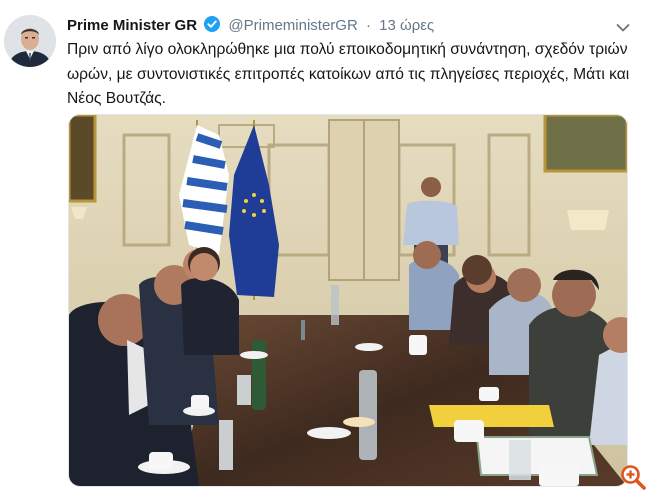  I want to click on author-handle: @PrimeministerGR, so click(292, 25).